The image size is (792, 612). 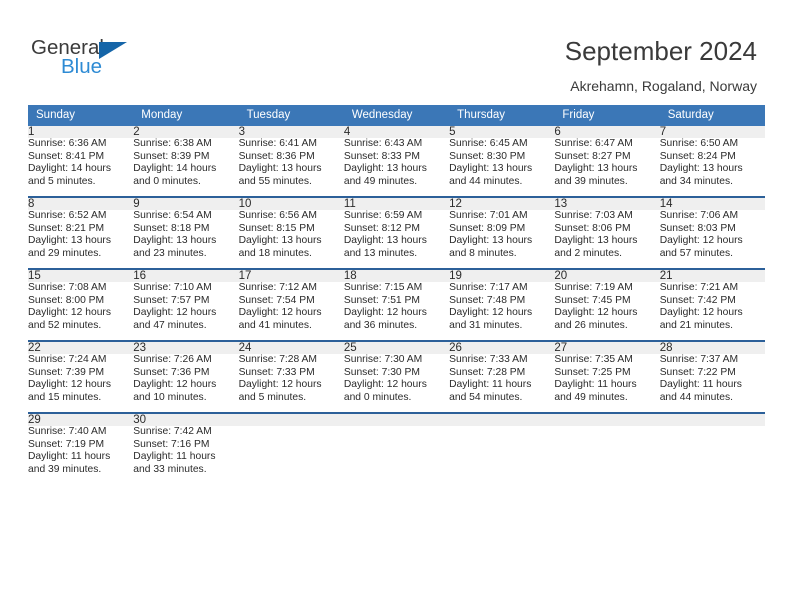 What do you see at coordinates (502, 204) in the screenshot?
I see `day-number: 12` at bounding box center [502, 204].